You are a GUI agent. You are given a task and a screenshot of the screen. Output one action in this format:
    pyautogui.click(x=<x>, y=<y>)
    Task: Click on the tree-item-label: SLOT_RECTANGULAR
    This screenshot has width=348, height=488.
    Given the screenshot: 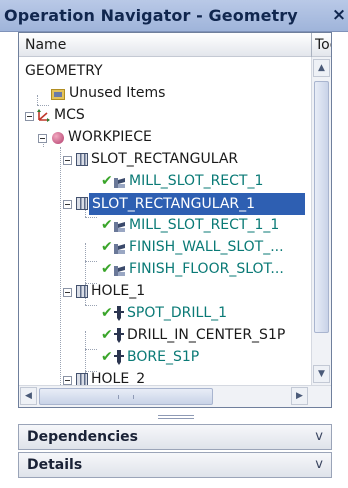 What is the action you would take?
    pyautogui.click(x=165, y=159)
    